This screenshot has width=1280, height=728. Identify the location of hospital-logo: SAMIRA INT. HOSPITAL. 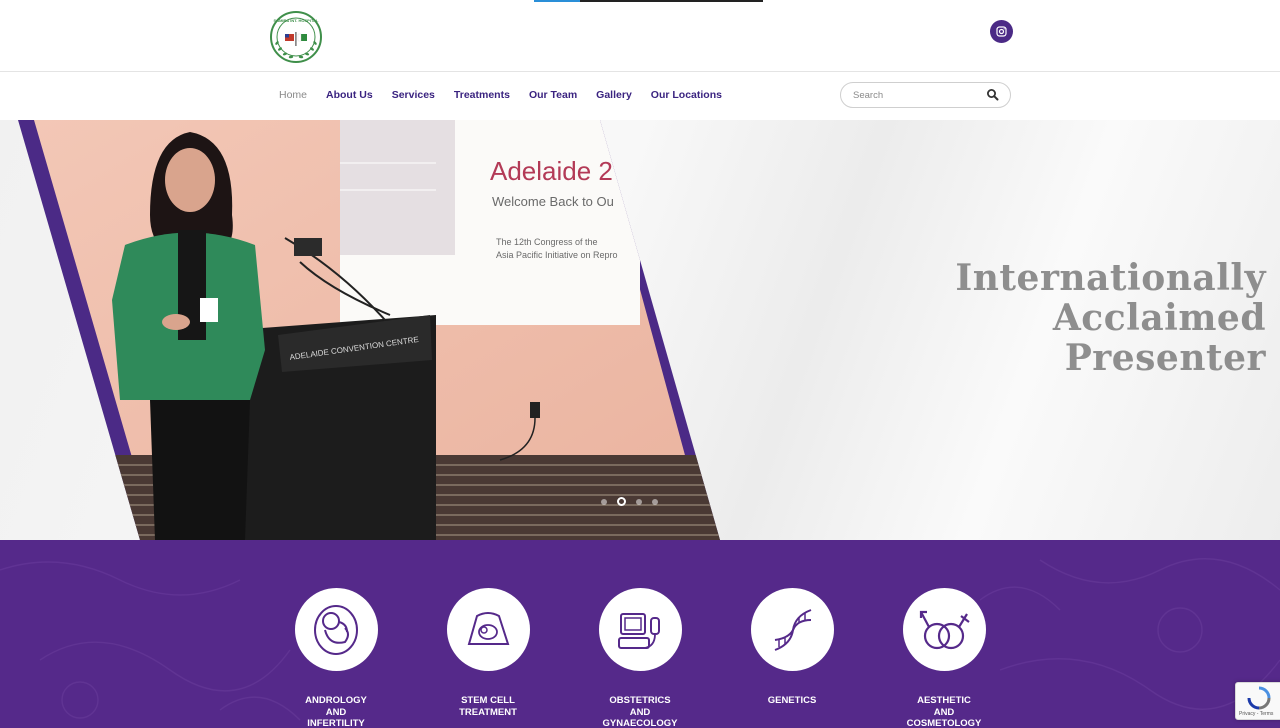
(296, 37).